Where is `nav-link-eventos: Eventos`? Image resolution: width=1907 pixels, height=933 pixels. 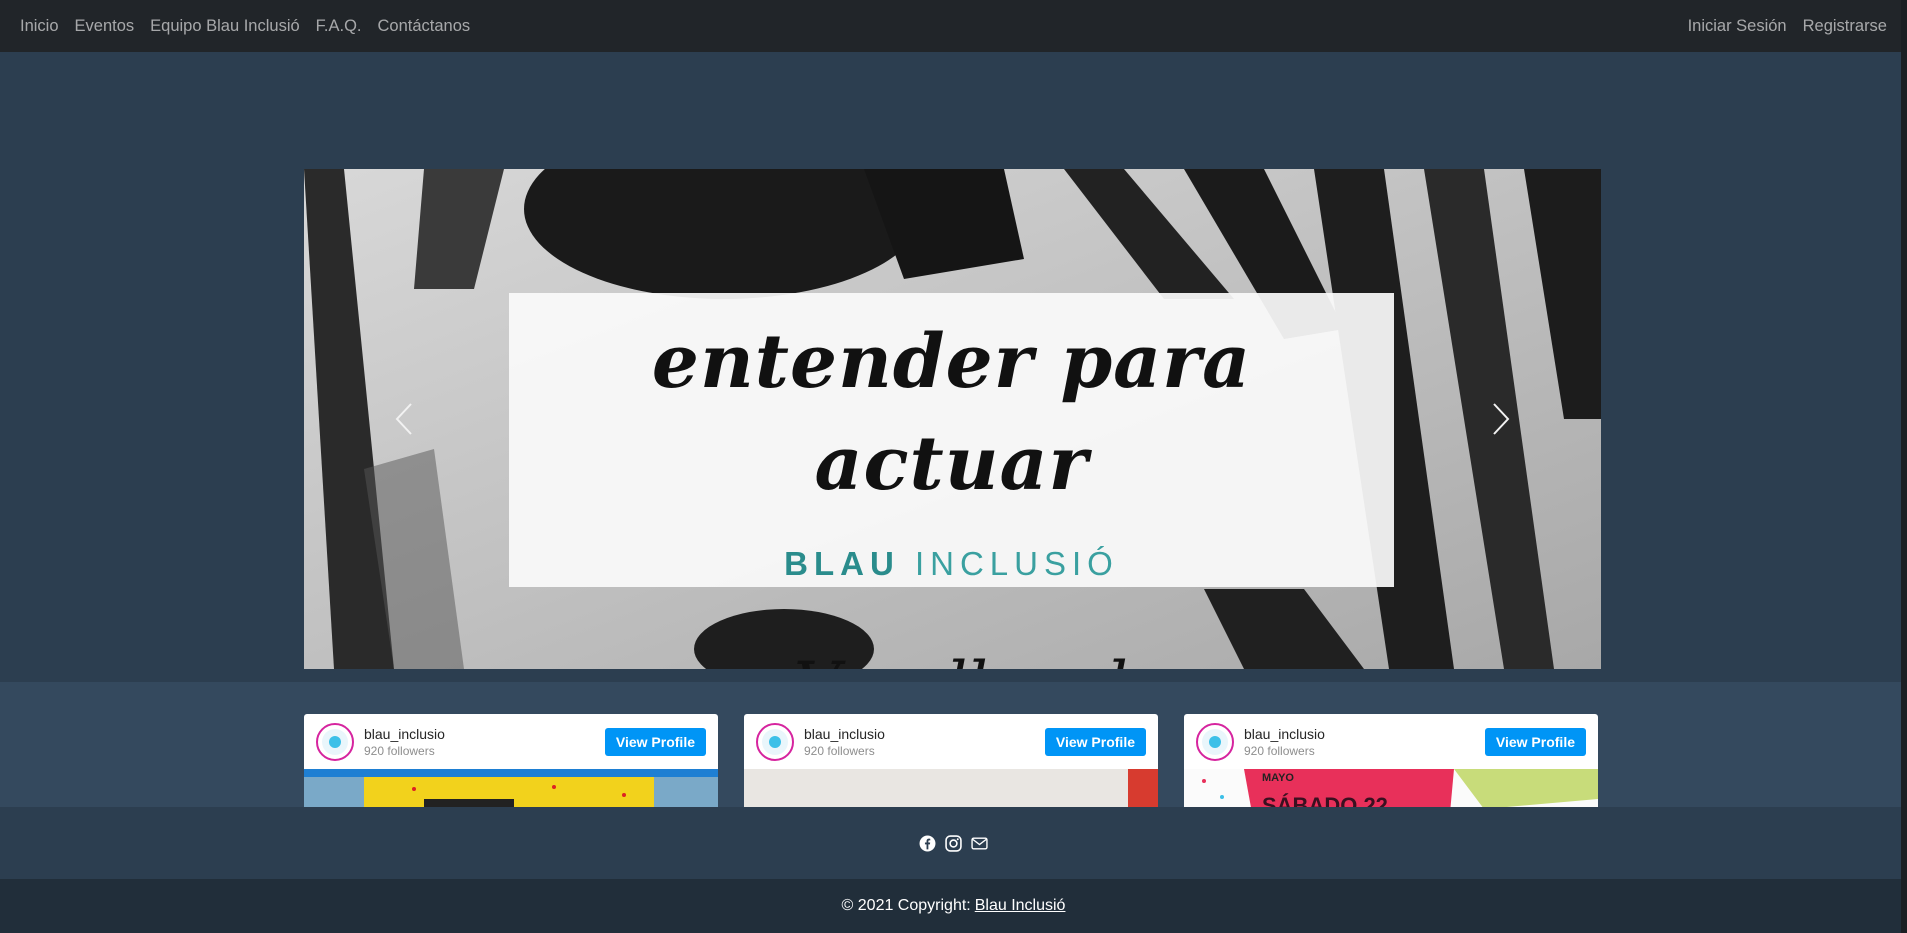
nav-link-eventos: Eventos is located at coordinates (105, 26).